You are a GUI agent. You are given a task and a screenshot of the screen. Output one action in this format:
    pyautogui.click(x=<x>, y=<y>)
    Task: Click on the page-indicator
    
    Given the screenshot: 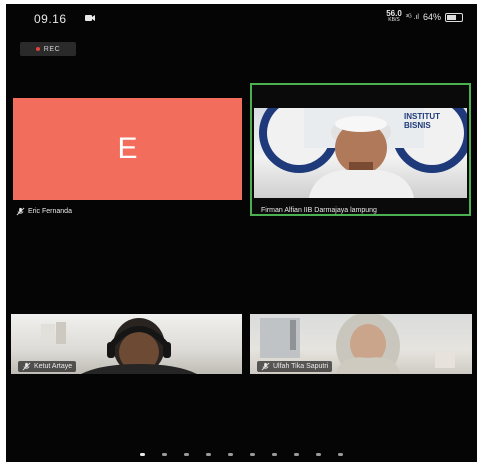 What is the action you would take?
    pyautogui.click(x=241, y=454)
    